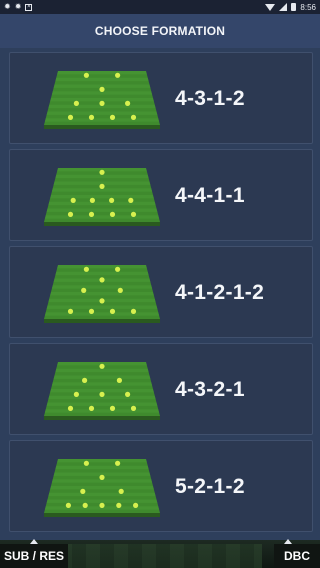 This screenshot has height=568, width=320. What do you see at coordinates (34, 556) in the screenshot?
I see `sub-res-button: SUB / RES` at bounding box center [34, 556].